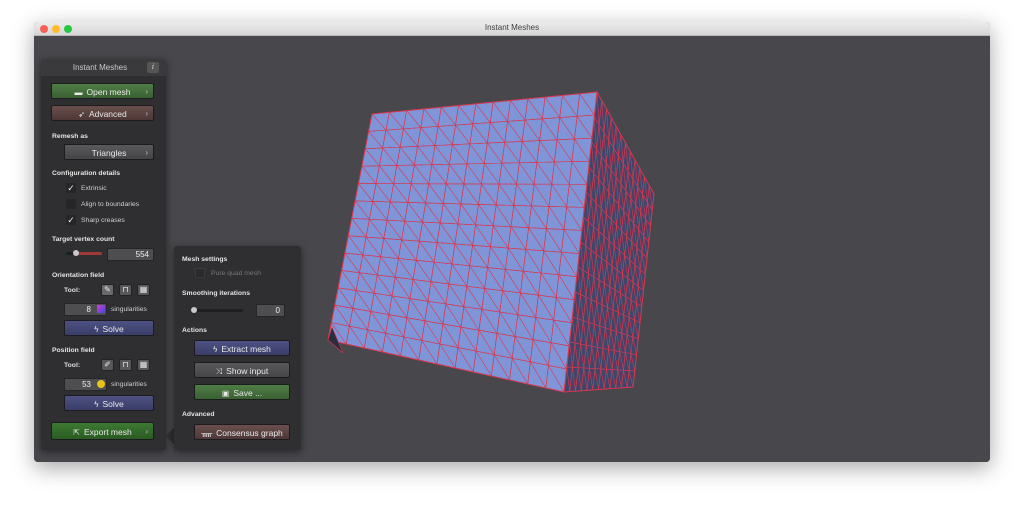  Describe the element at coordinates (194, 330) in the screenshot. I see `actions-label: Actions` at that location.